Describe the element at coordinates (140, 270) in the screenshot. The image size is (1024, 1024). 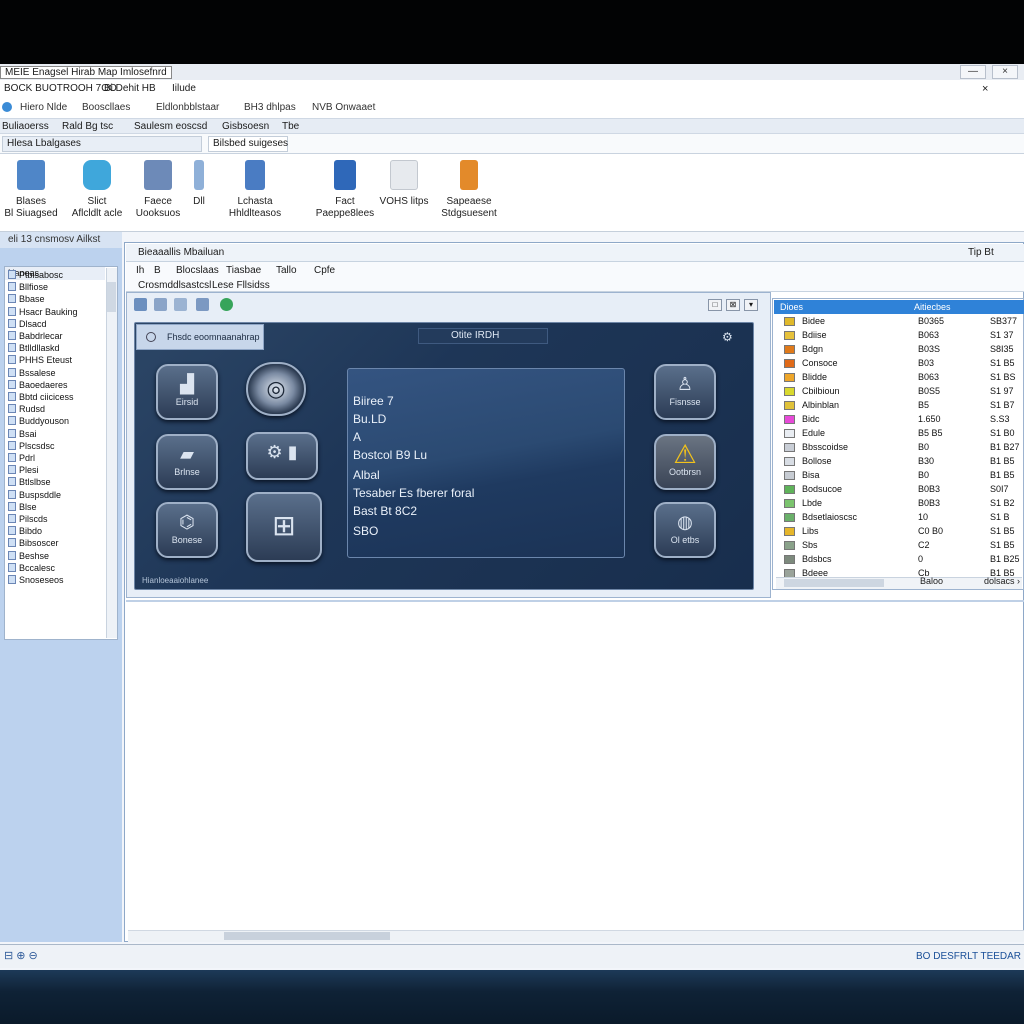
I see `main-menu-item-1: Ih` at that location.